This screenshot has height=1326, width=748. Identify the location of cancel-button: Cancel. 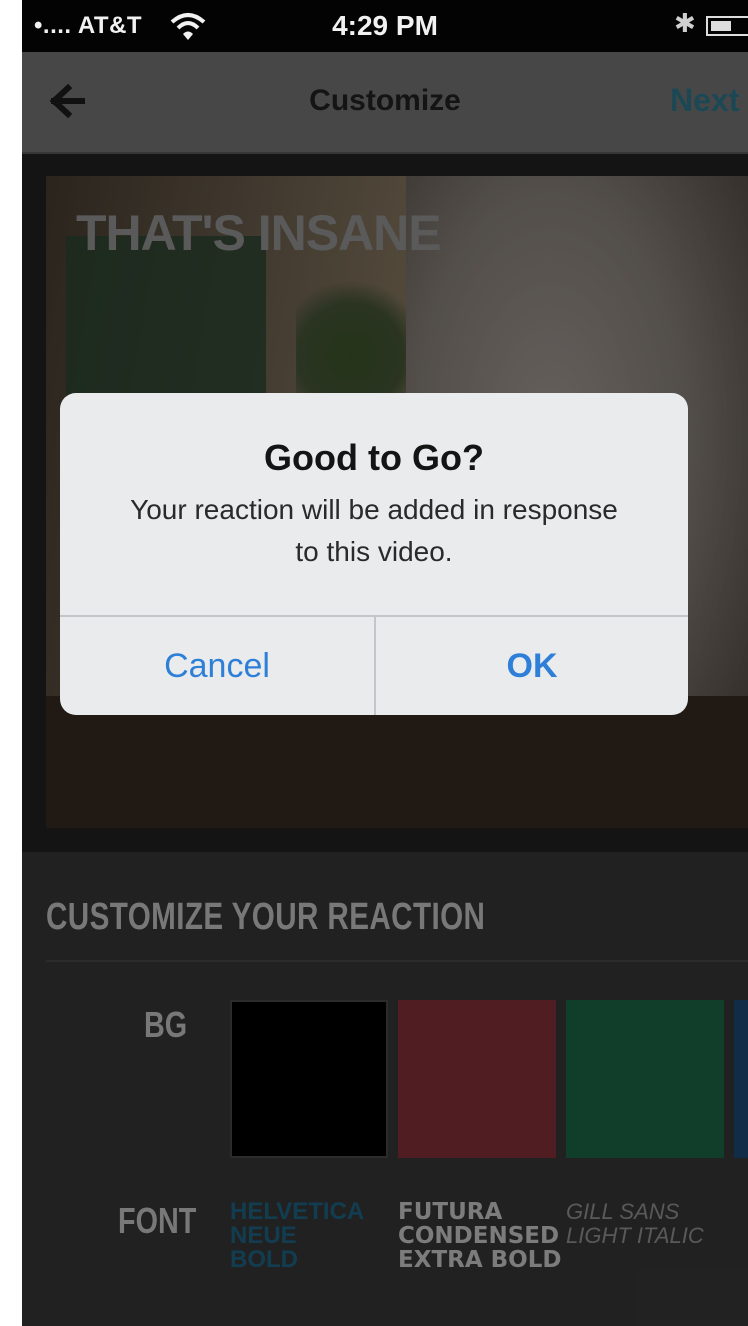
(217, 666).